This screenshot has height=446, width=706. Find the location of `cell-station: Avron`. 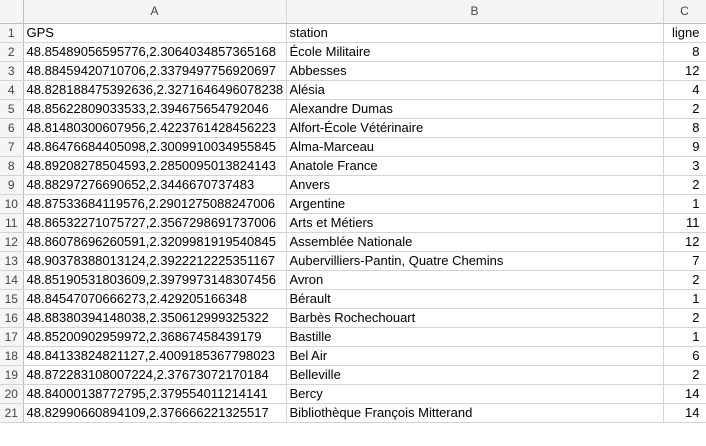

cell-station: Avron is located at coordinates (475, 280).